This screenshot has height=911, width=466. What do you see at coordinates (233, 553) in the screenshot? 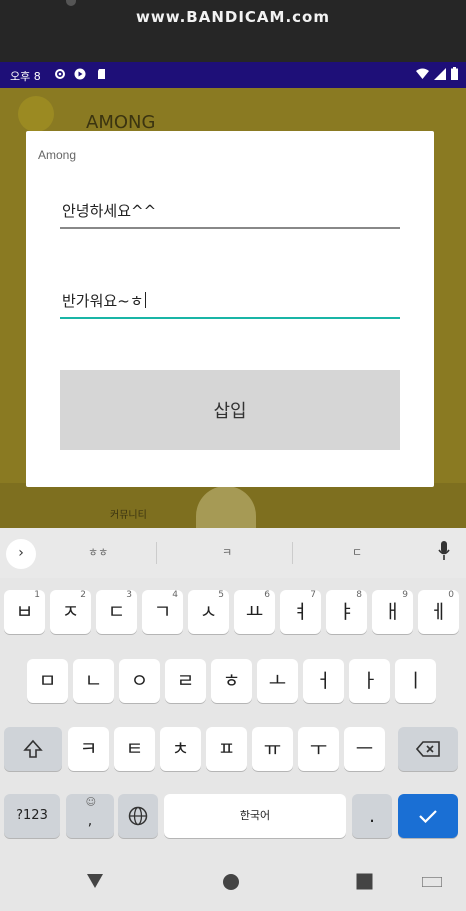
I see `suggestion-strip: › ㅎㅎ ㅋ ㄷ` at bounding box center [233, 553].